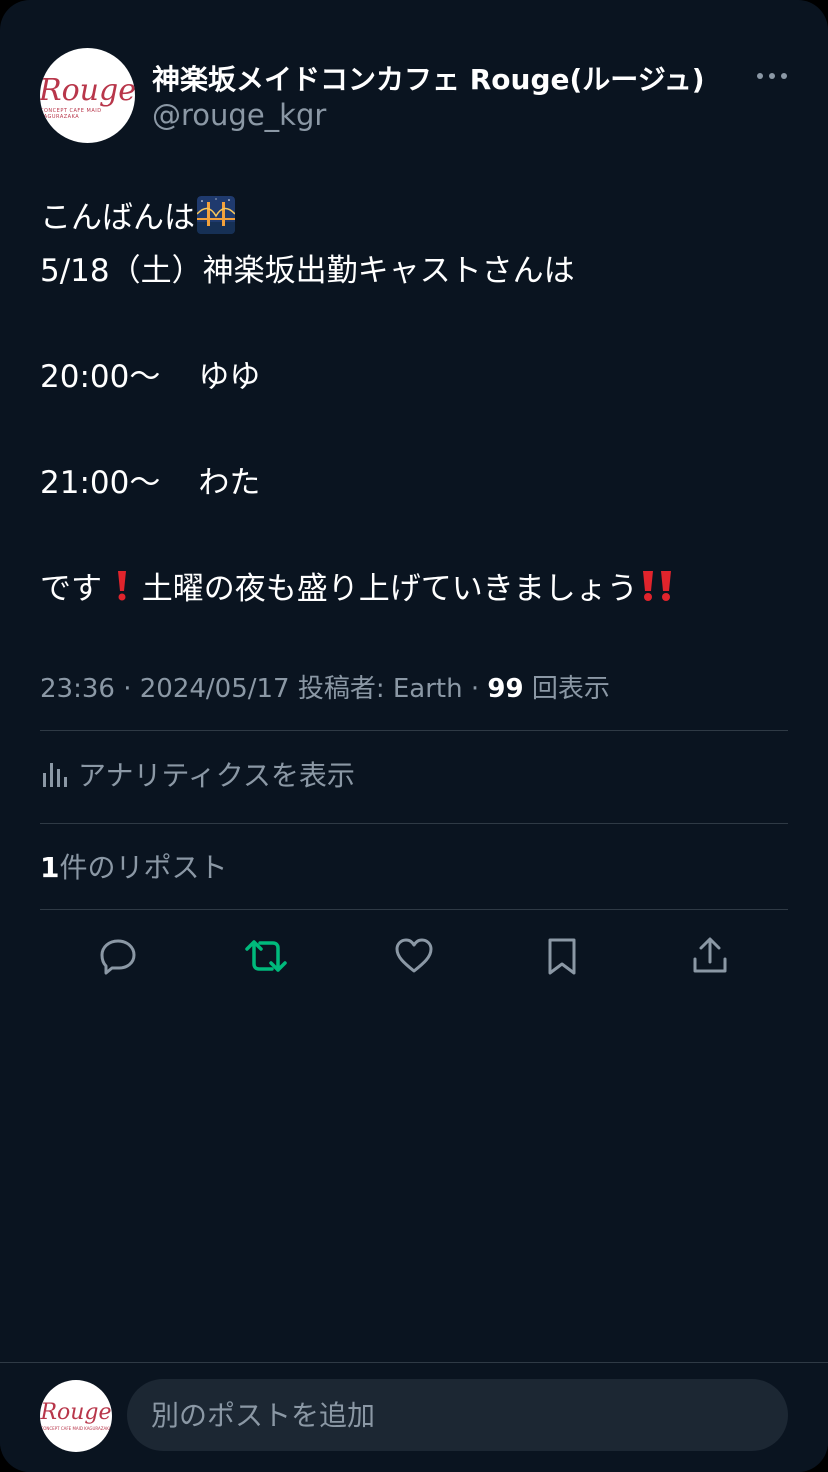 This screenshot has height=1472, width=828. I want to click on avatar: Rouge CONCEPT CAFE MAID KAGURAZAKA, so click(87, 95).